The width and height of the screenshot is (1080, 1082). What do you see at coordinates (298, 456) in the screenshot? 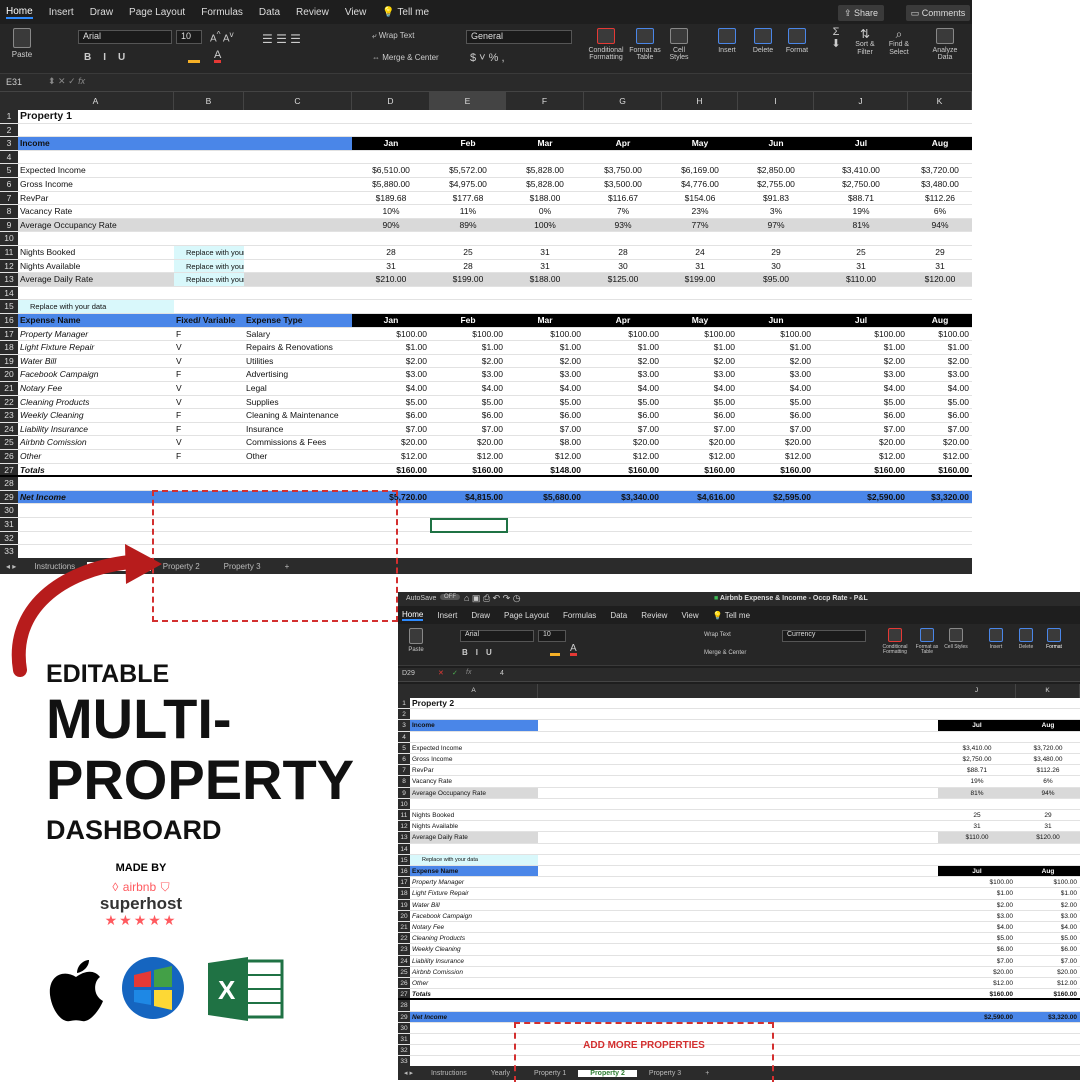
I see `expense-type: Other` at bounding box center [298, 456].